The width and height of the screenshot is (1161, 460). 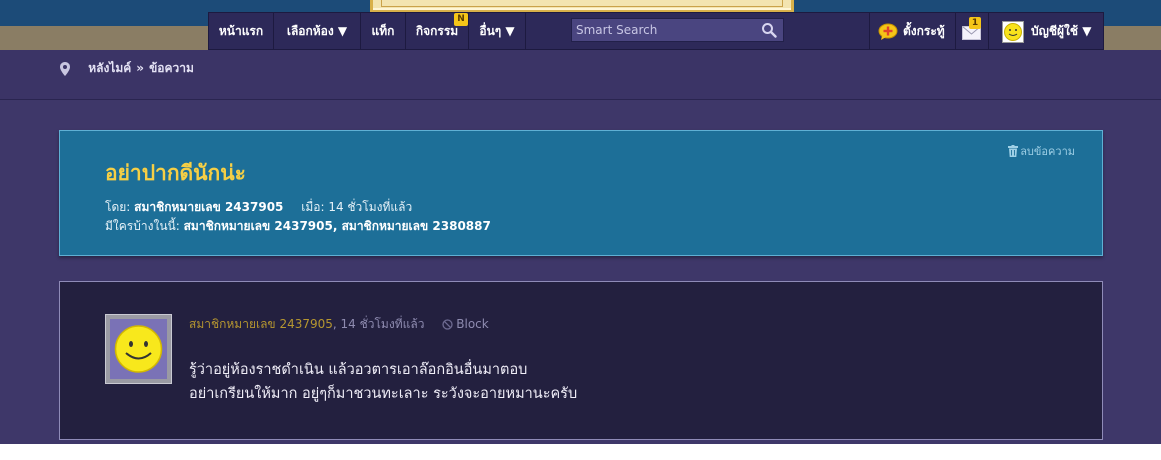 I want to click on thread-title: อย่าปากดีนักน่ะ, so click(x=175, y=173).